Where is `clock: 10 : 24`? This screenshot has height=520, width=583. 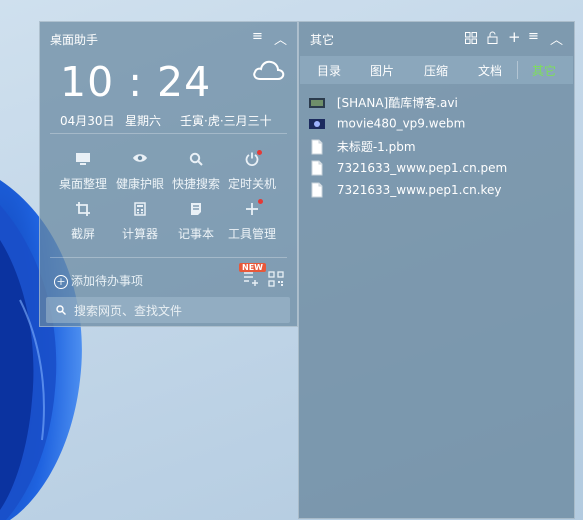 clock: 10 : 24 is located at coordinates (136, 82).